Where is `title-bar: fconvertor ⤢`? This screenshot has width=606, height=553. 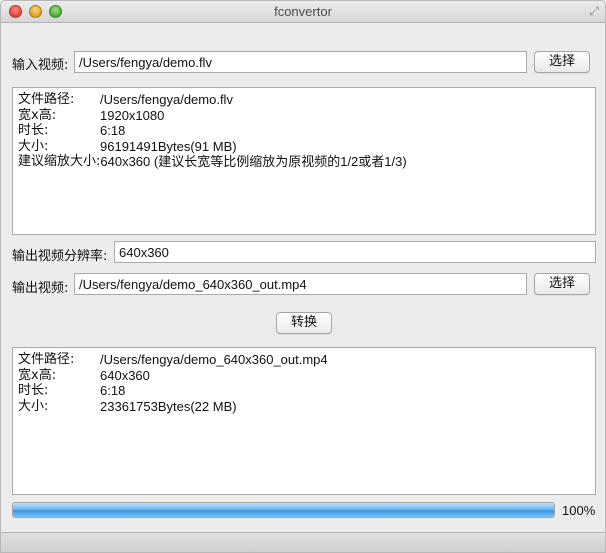
title-bar: fconvertor ⤢ is located at coordinates (303, 12).